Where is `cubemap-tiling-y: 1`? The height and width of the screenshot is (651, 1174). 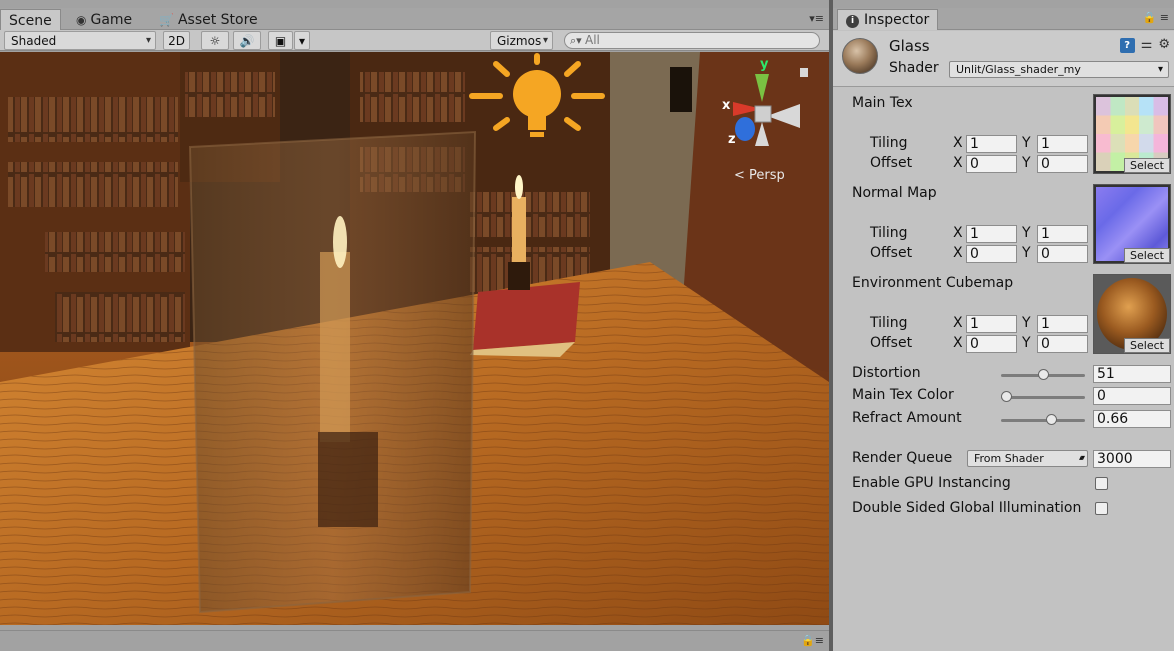
cubemap-tiling-y: 1 is located at coordinates (1062, 324).